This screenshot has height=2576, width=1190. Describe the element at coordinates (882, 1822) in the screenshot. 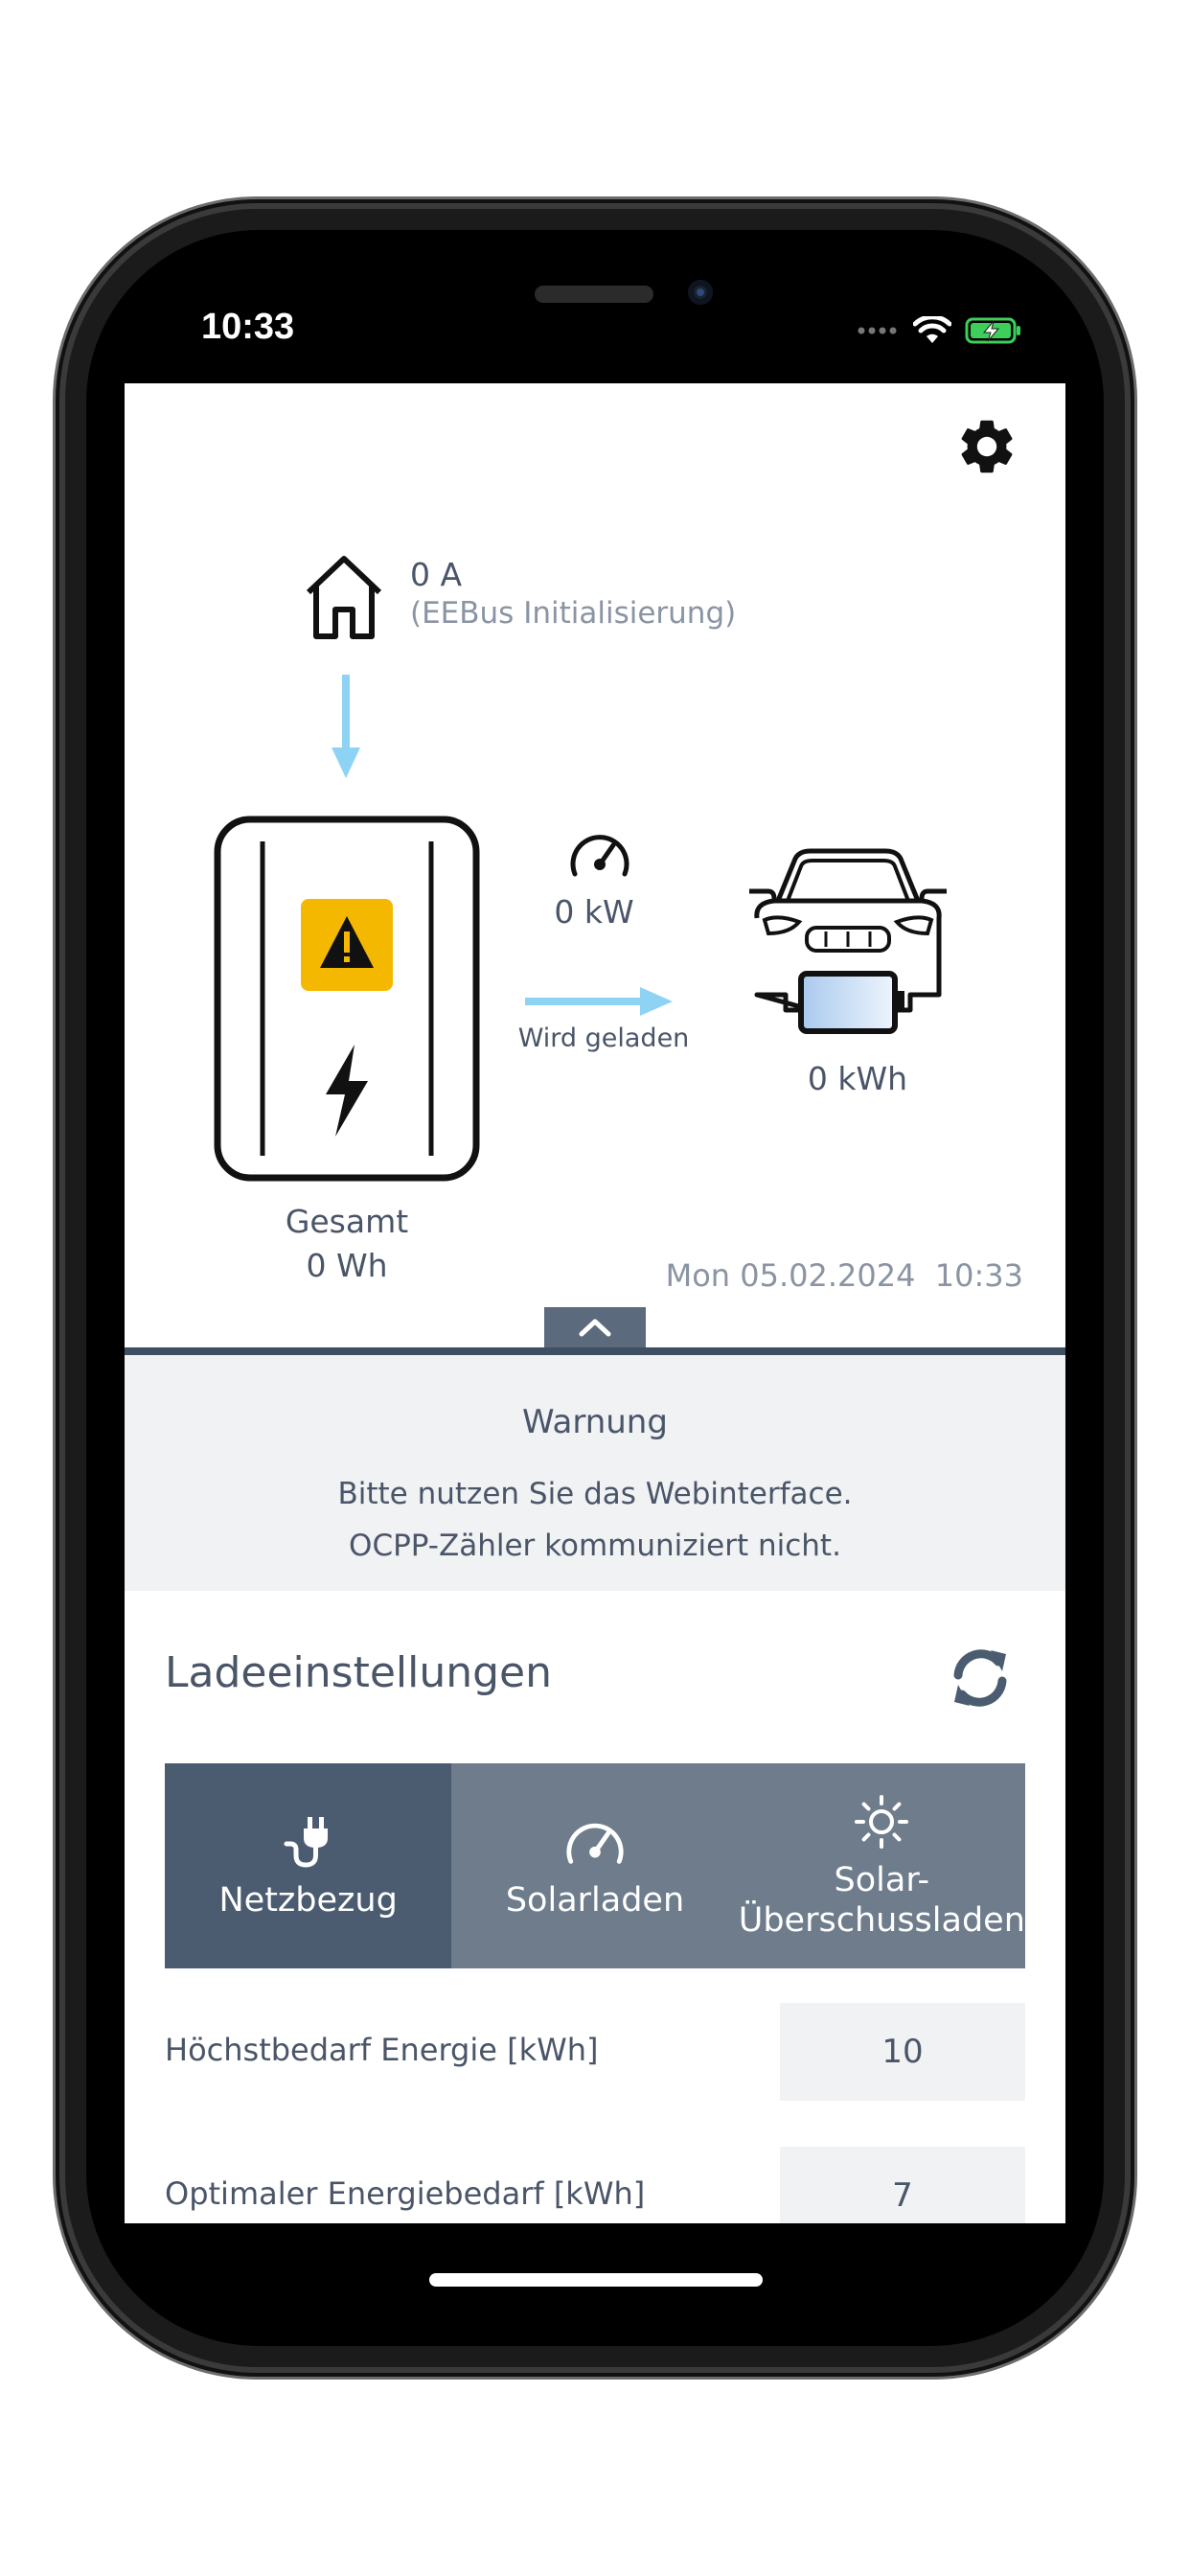

I see `sun-icon` at that location.